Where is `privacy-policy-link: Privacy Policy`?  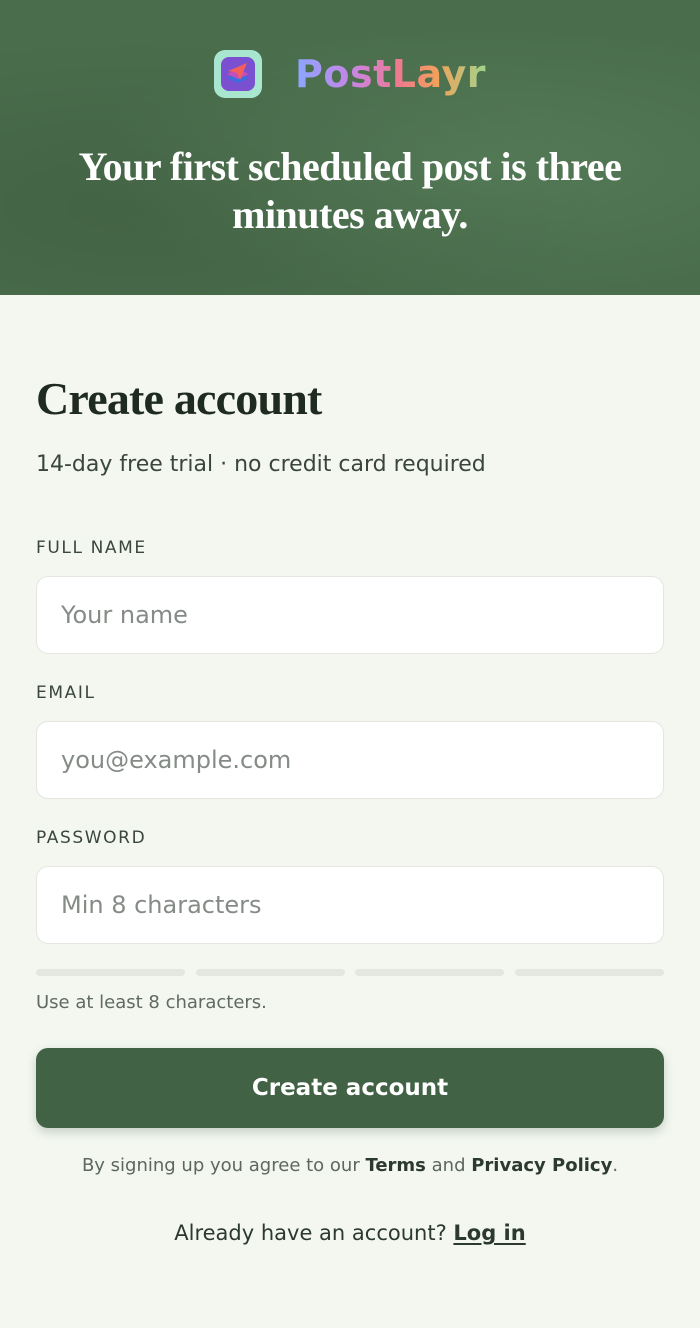 privacy-policy-link: Privacy Policy is located at coordinates (541, 1165).